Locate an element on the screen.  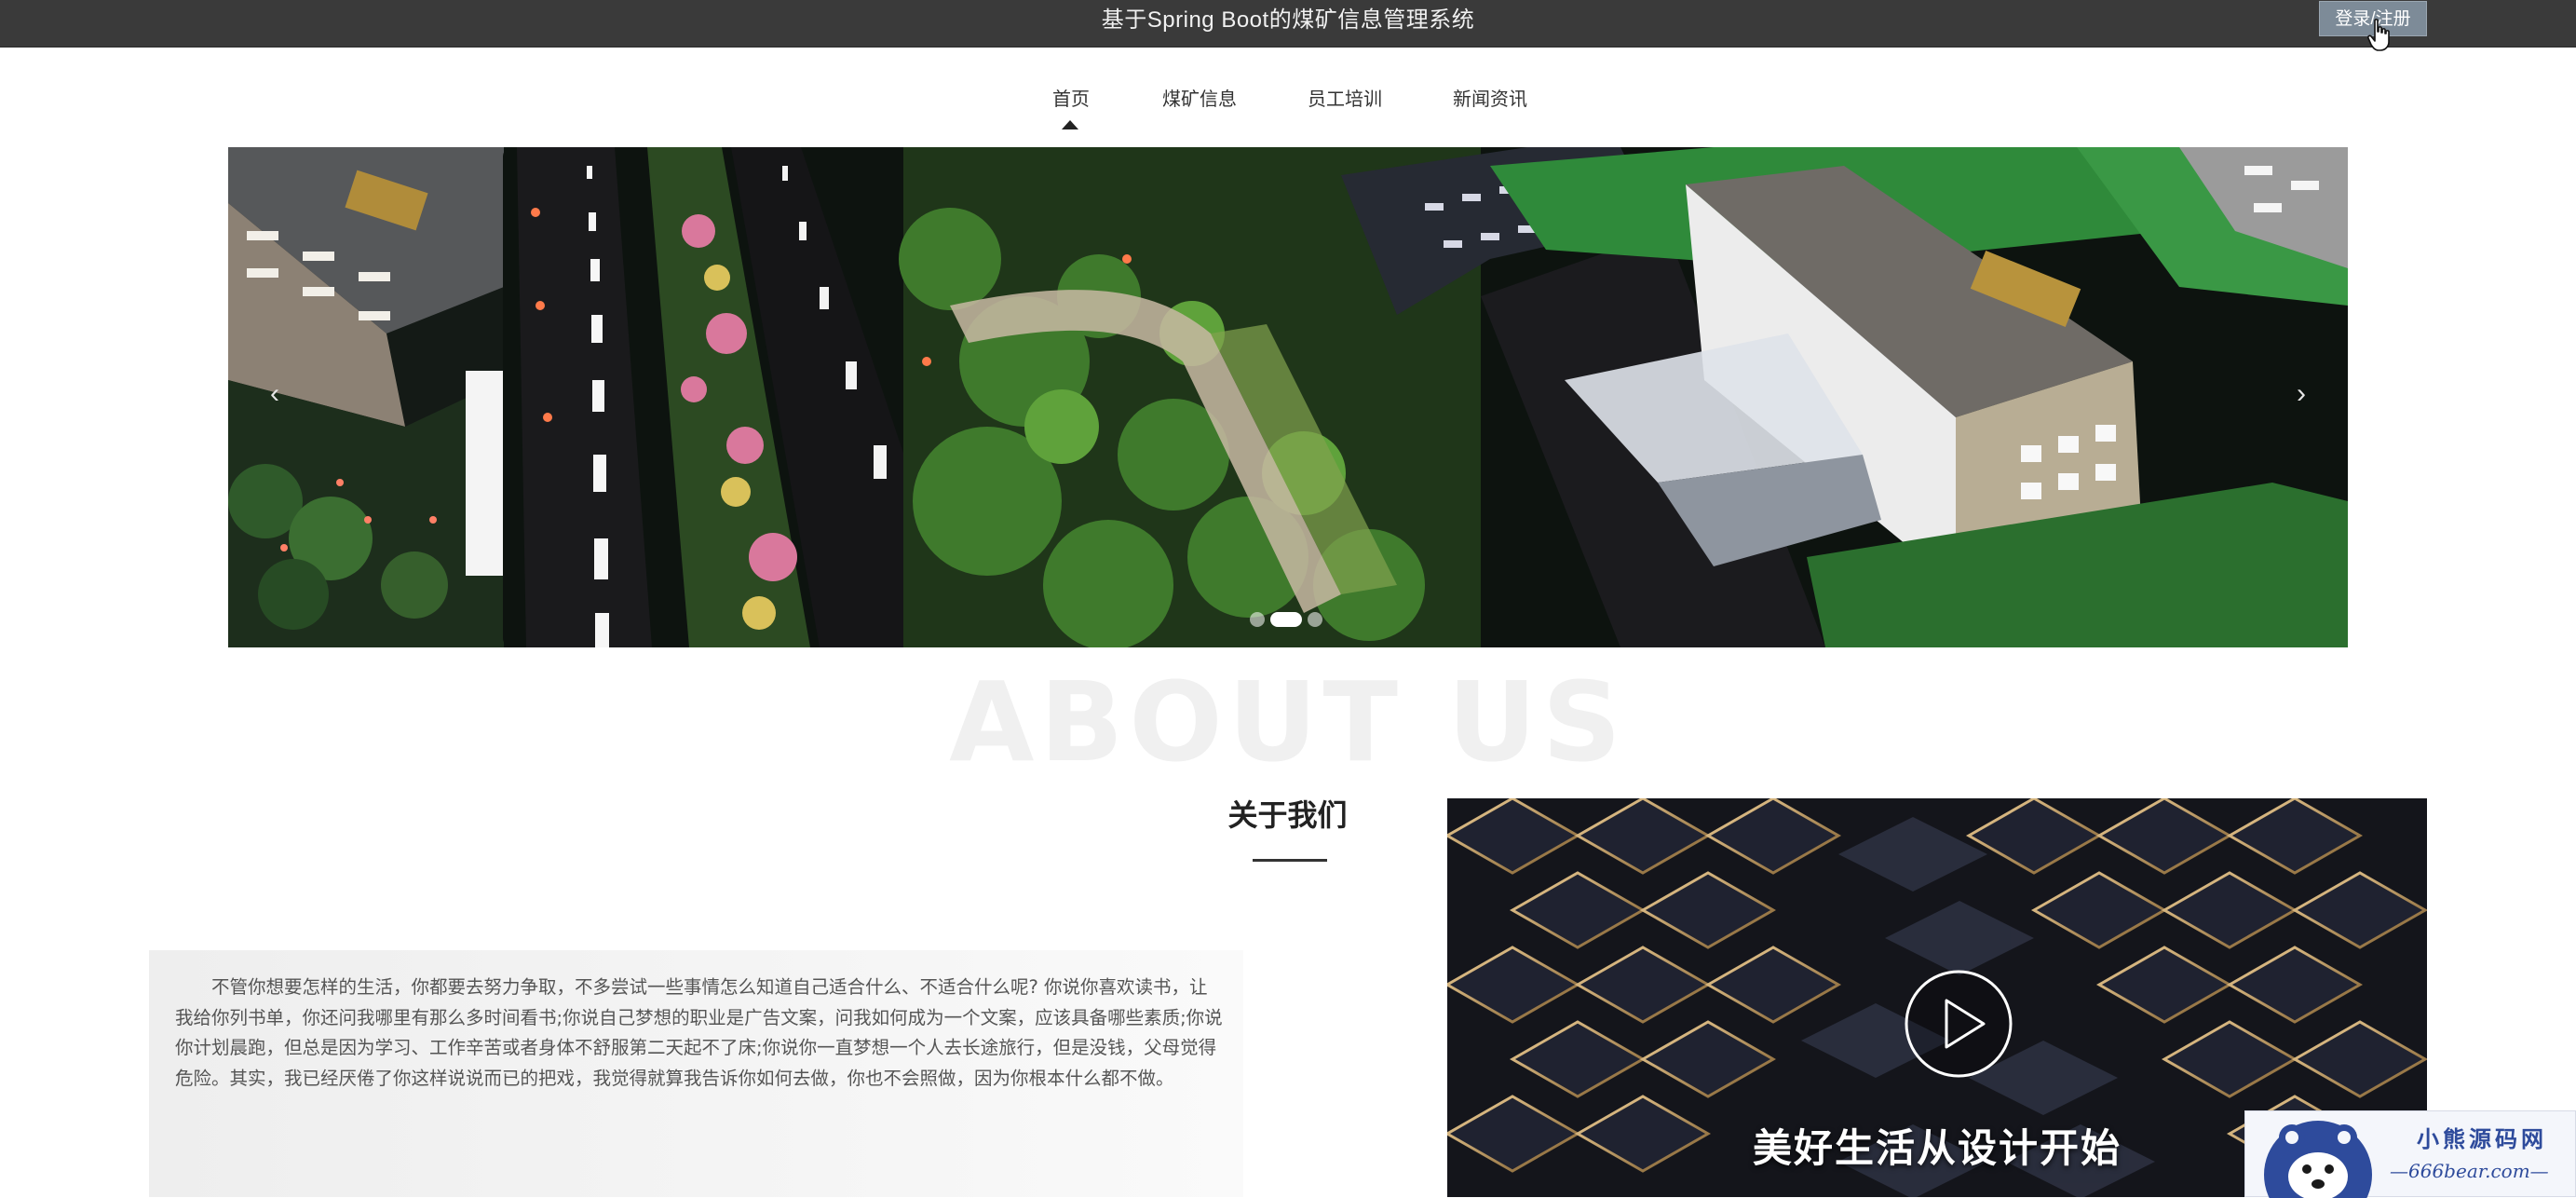
main-nav: 首页 煤矿信息 员工培训 新闻资讯 is located at coordinates (1288, 91).